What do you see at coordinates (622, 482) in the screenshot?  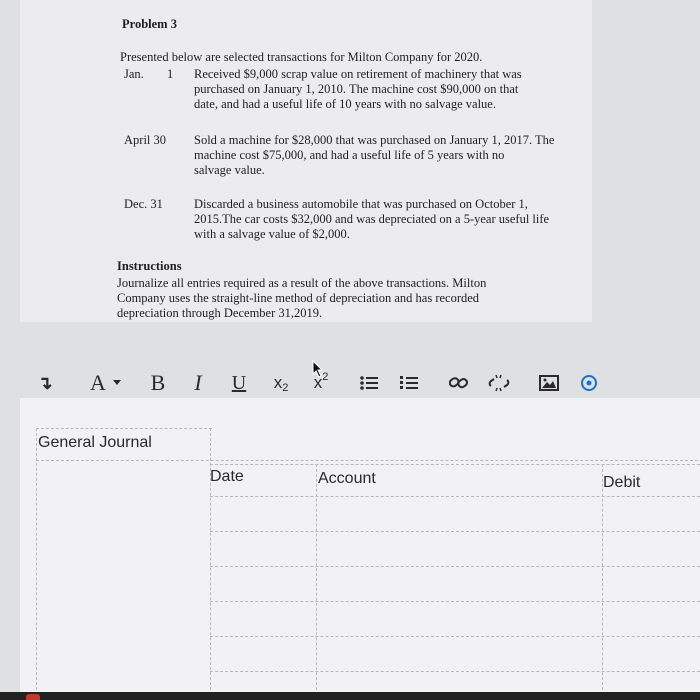 I see `column-header-debit: Debit` at bounding box center [622, 482].